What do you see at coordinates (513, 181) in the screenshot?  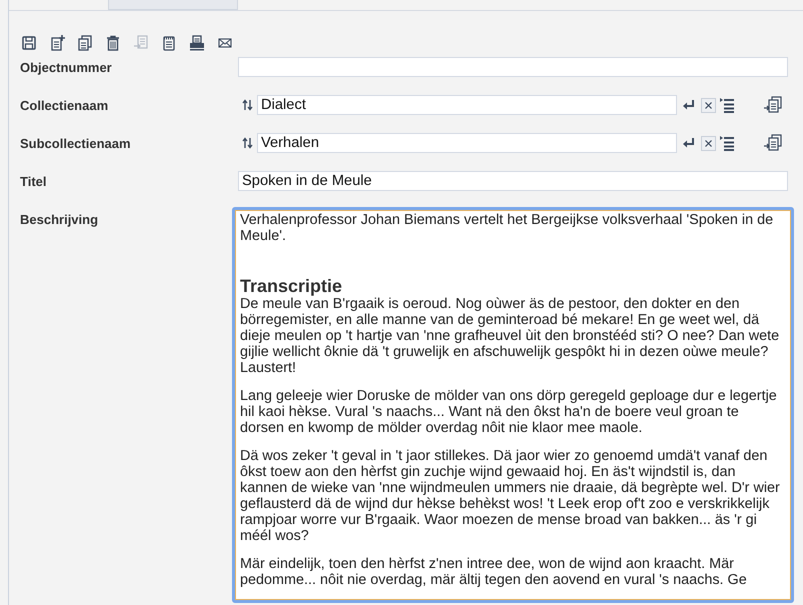 I see `input-field: Spoken in de Meule` at bounding box center [513, 181].